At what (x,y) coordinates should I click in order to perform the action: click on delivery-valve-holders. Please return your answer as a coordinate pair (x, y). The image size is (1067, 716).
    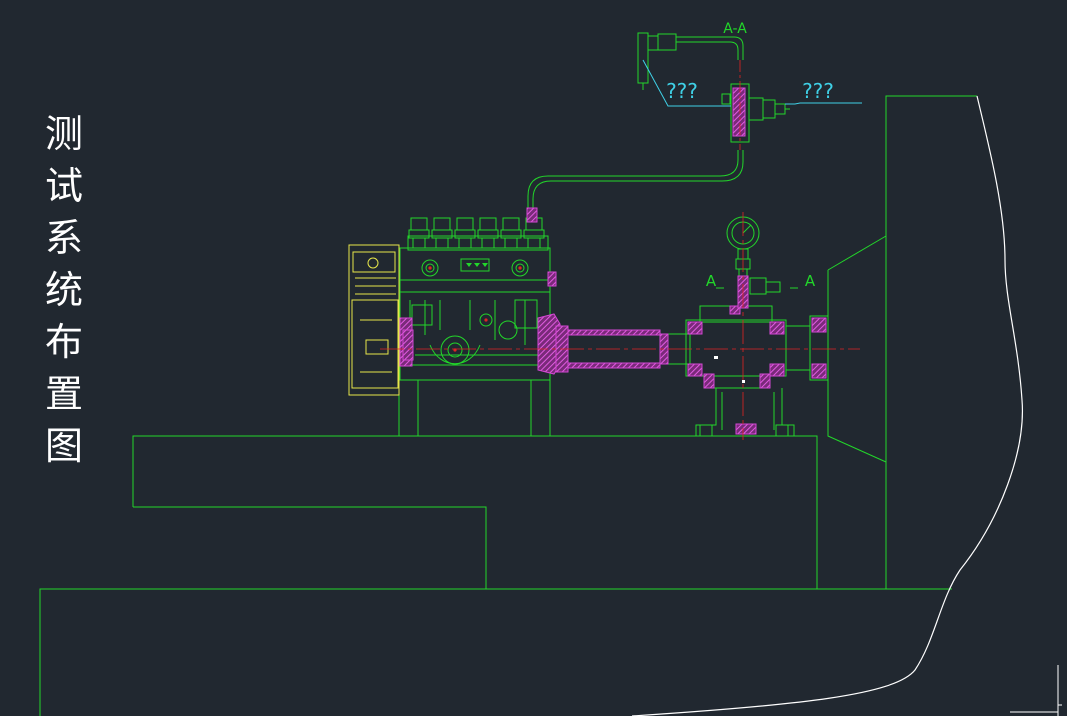
    Looking at the image, I should click on (476, 233).